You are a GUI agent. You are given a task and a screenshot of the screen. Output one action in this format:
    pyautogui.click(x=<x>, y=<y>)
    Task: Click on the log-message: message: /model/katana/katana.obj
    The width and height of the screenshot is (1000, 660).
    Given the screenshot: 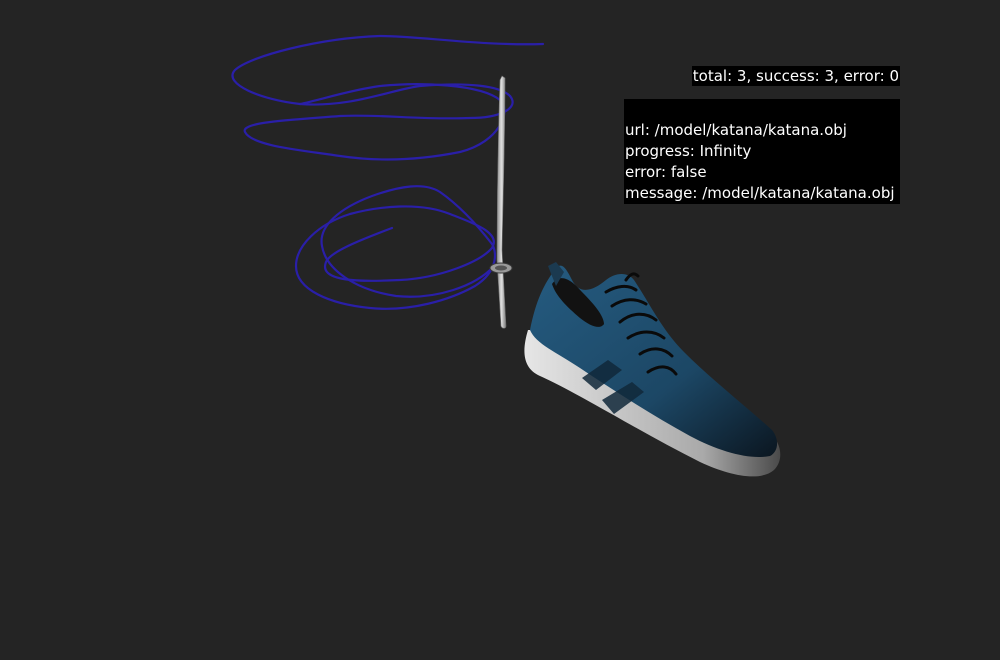 What is the action you would take?
    pyautogui.click(x=760, y=193)
    